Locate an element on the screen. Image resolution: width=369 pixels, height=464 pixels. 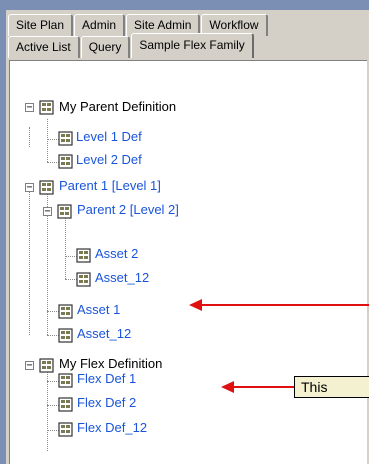
tree-node-label: Parent 2 [Level 2] is located at coordinates (128, 209).